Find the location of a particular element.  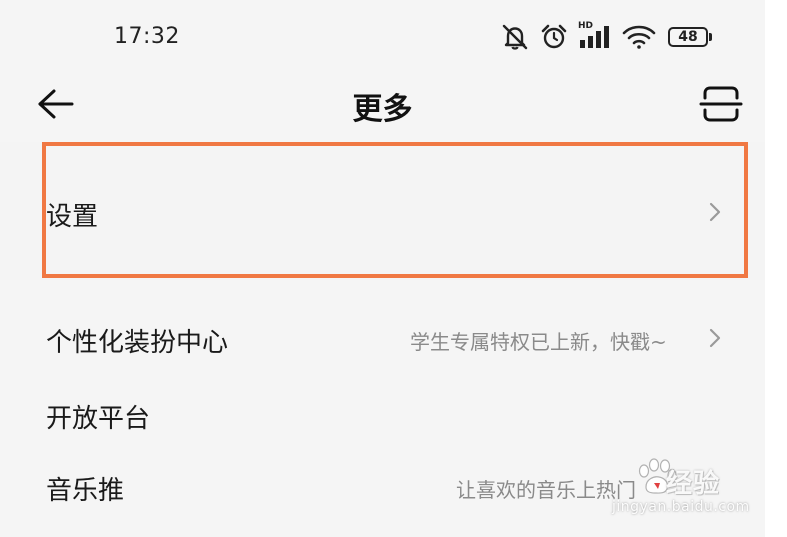

music-push-label: 音乐推 is located at coordinates (85, 491).